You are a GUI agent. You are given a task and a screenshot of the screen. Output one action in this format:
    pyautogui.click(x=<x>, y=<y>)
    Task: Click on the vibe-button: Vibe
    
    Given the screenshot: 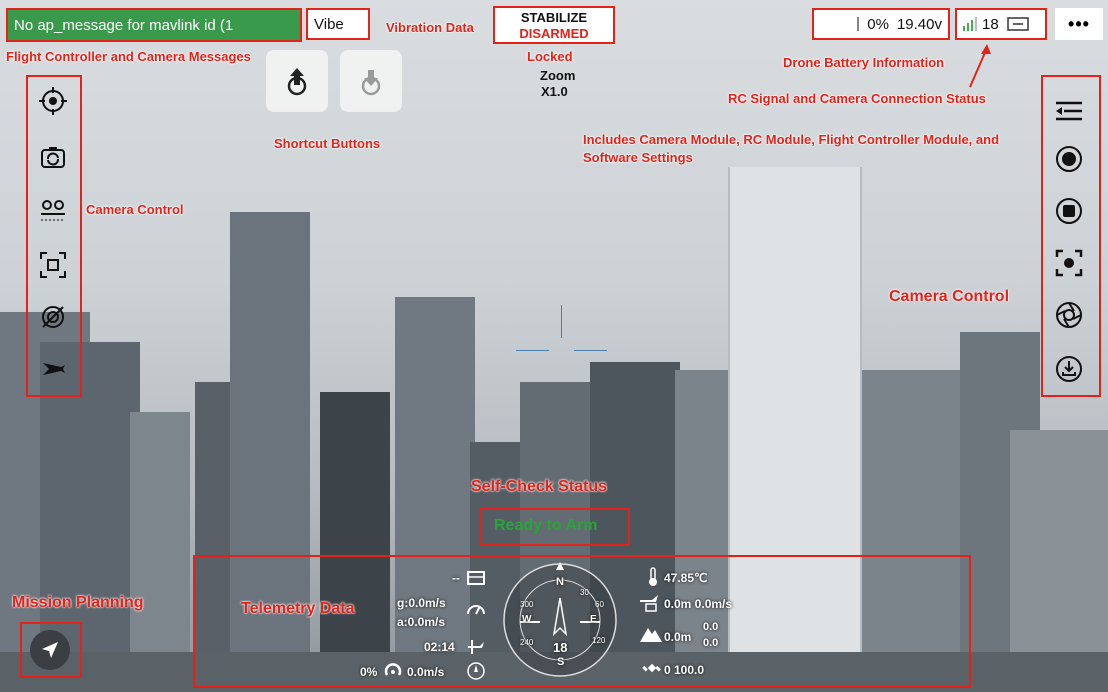 What is the action you would take?
    pyautogui.click(x=338, y=24)
    